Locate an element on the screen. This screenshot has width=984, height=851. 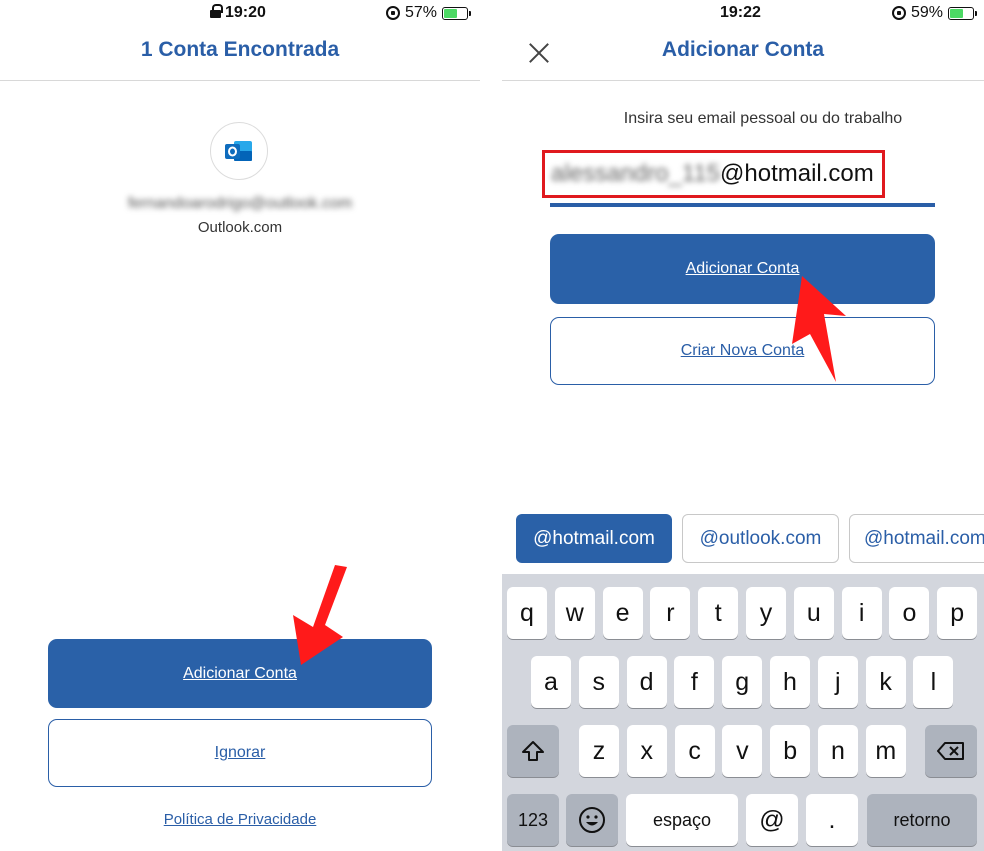
email-field: alessandro_115 @hotmail.com is located at coordinates (713, 174).